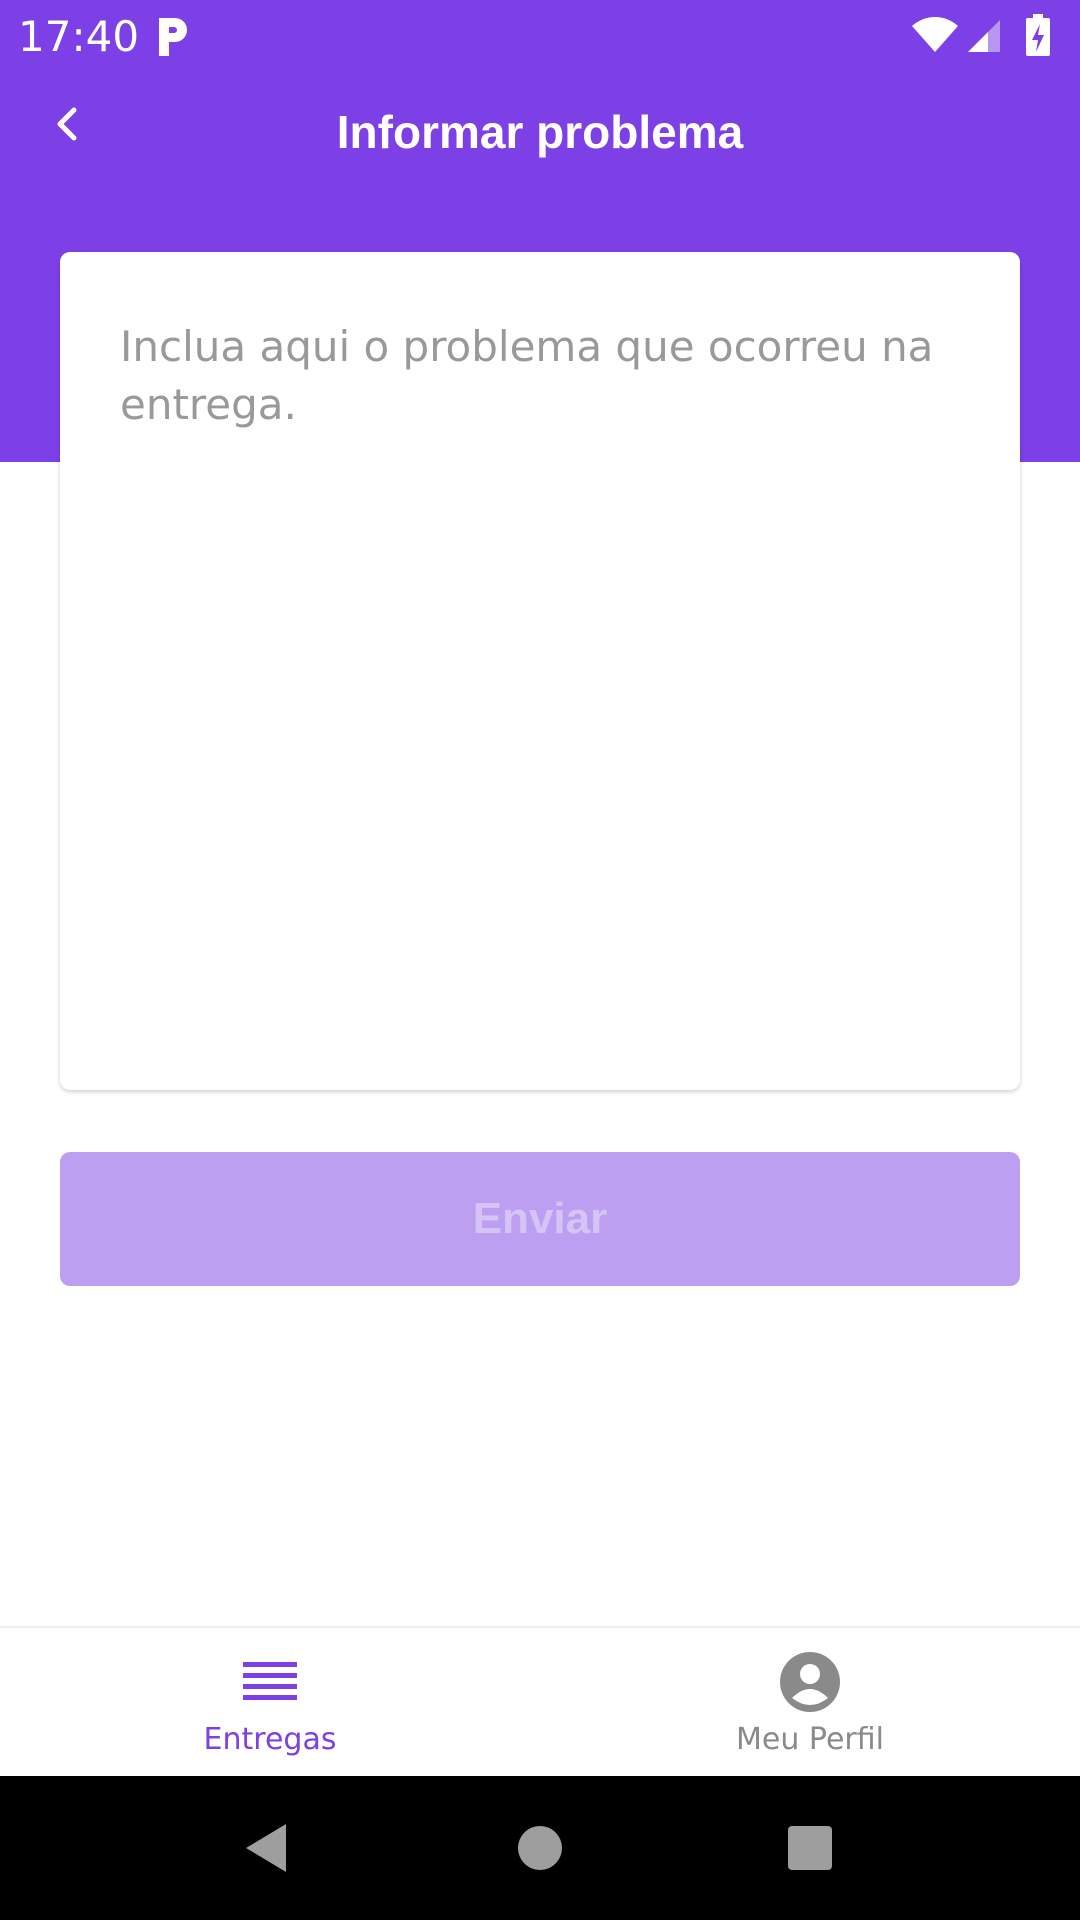  I want to click on app-bar: Informar problema, so click(540, 134).